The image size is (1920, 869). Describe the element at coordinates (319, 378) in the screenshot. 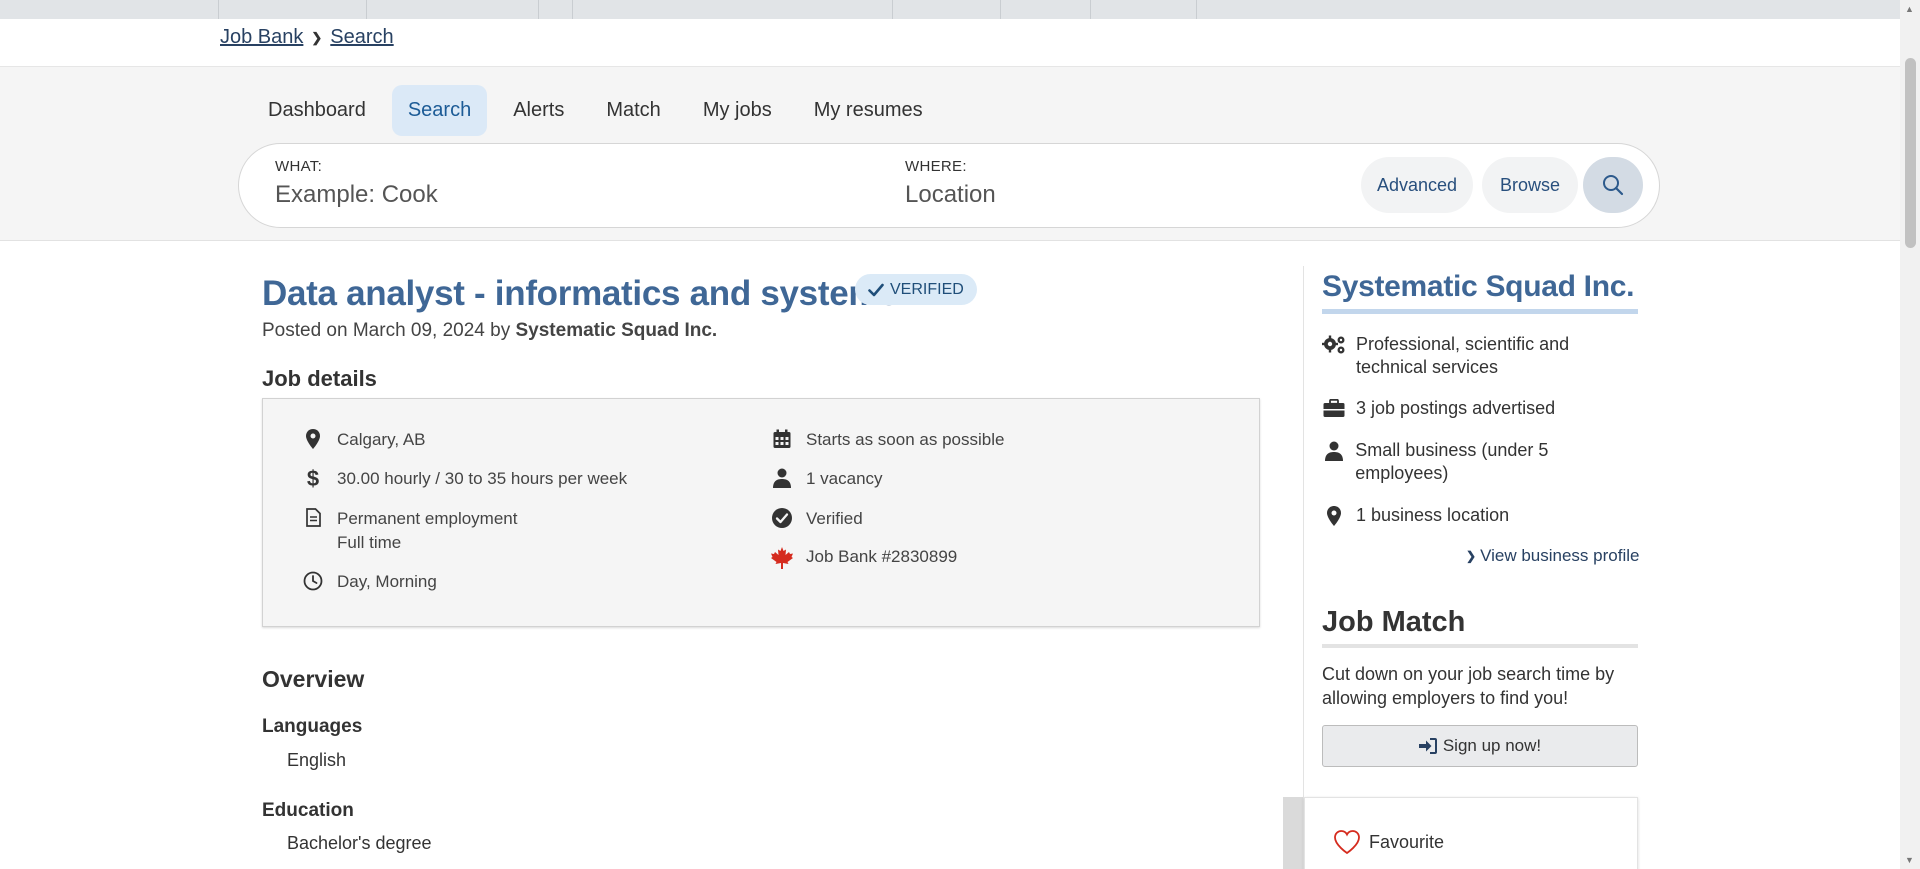

I see `job-details-heading: Job details` at that location.